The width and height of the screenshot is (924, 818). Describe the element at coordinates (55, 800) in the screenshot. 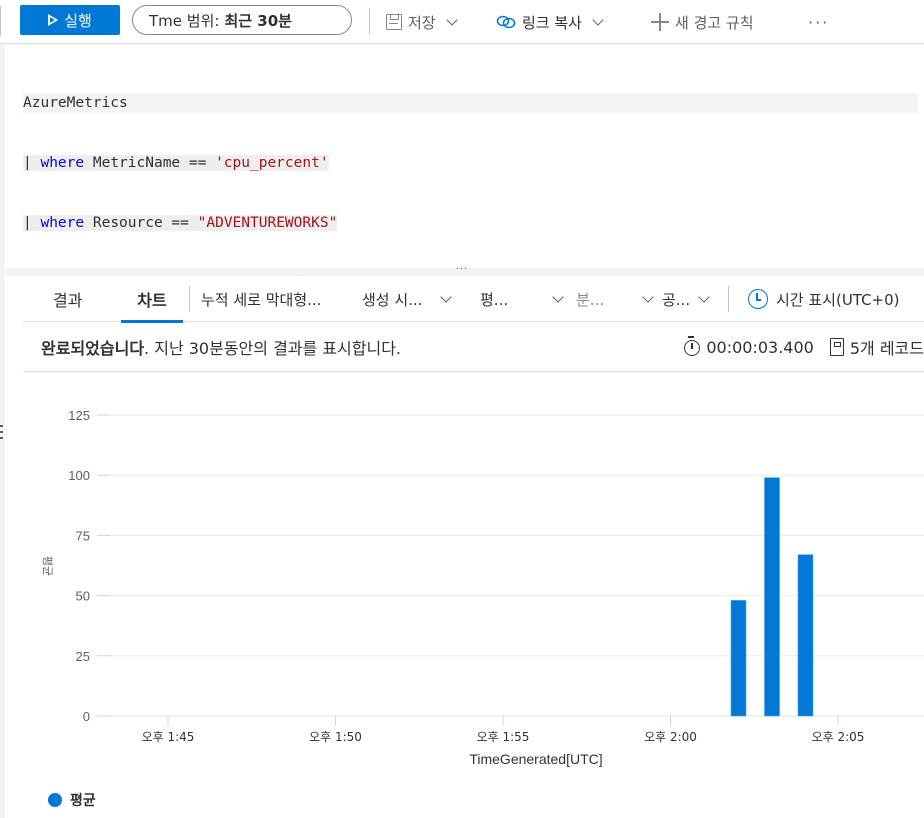

I see `legend-marker` at that location.